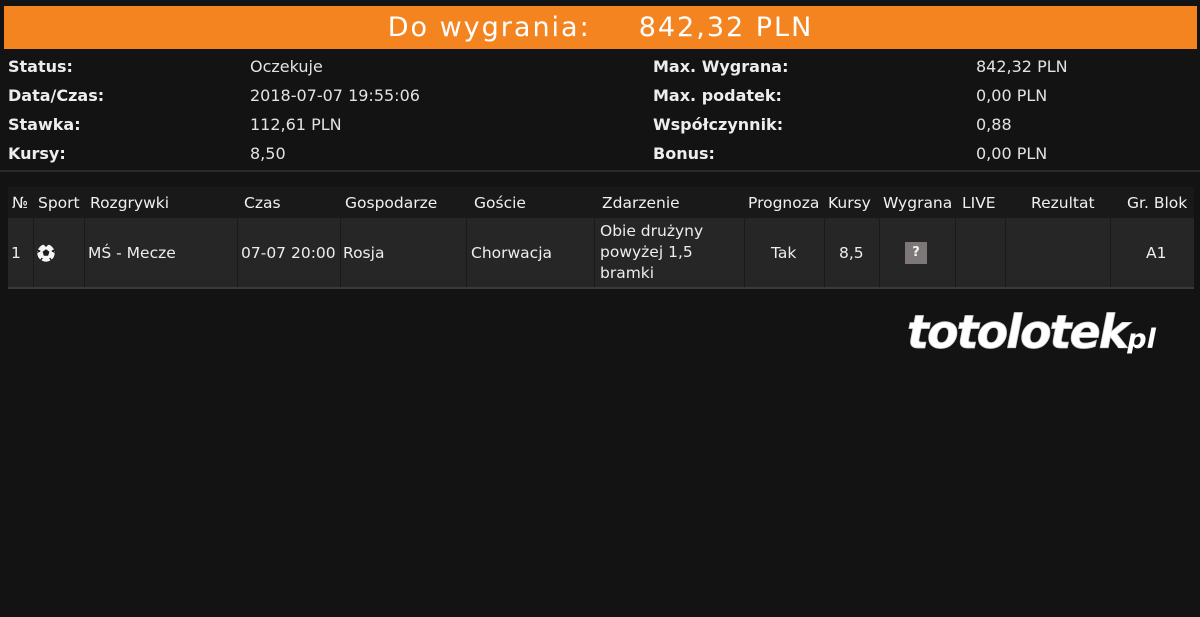 This screenshot has height=617, width=1200. What do you see at coordinates (1019, 332) in the screenshot?
I see `svg-text: totolotek` at bounding box center [1019, 332].